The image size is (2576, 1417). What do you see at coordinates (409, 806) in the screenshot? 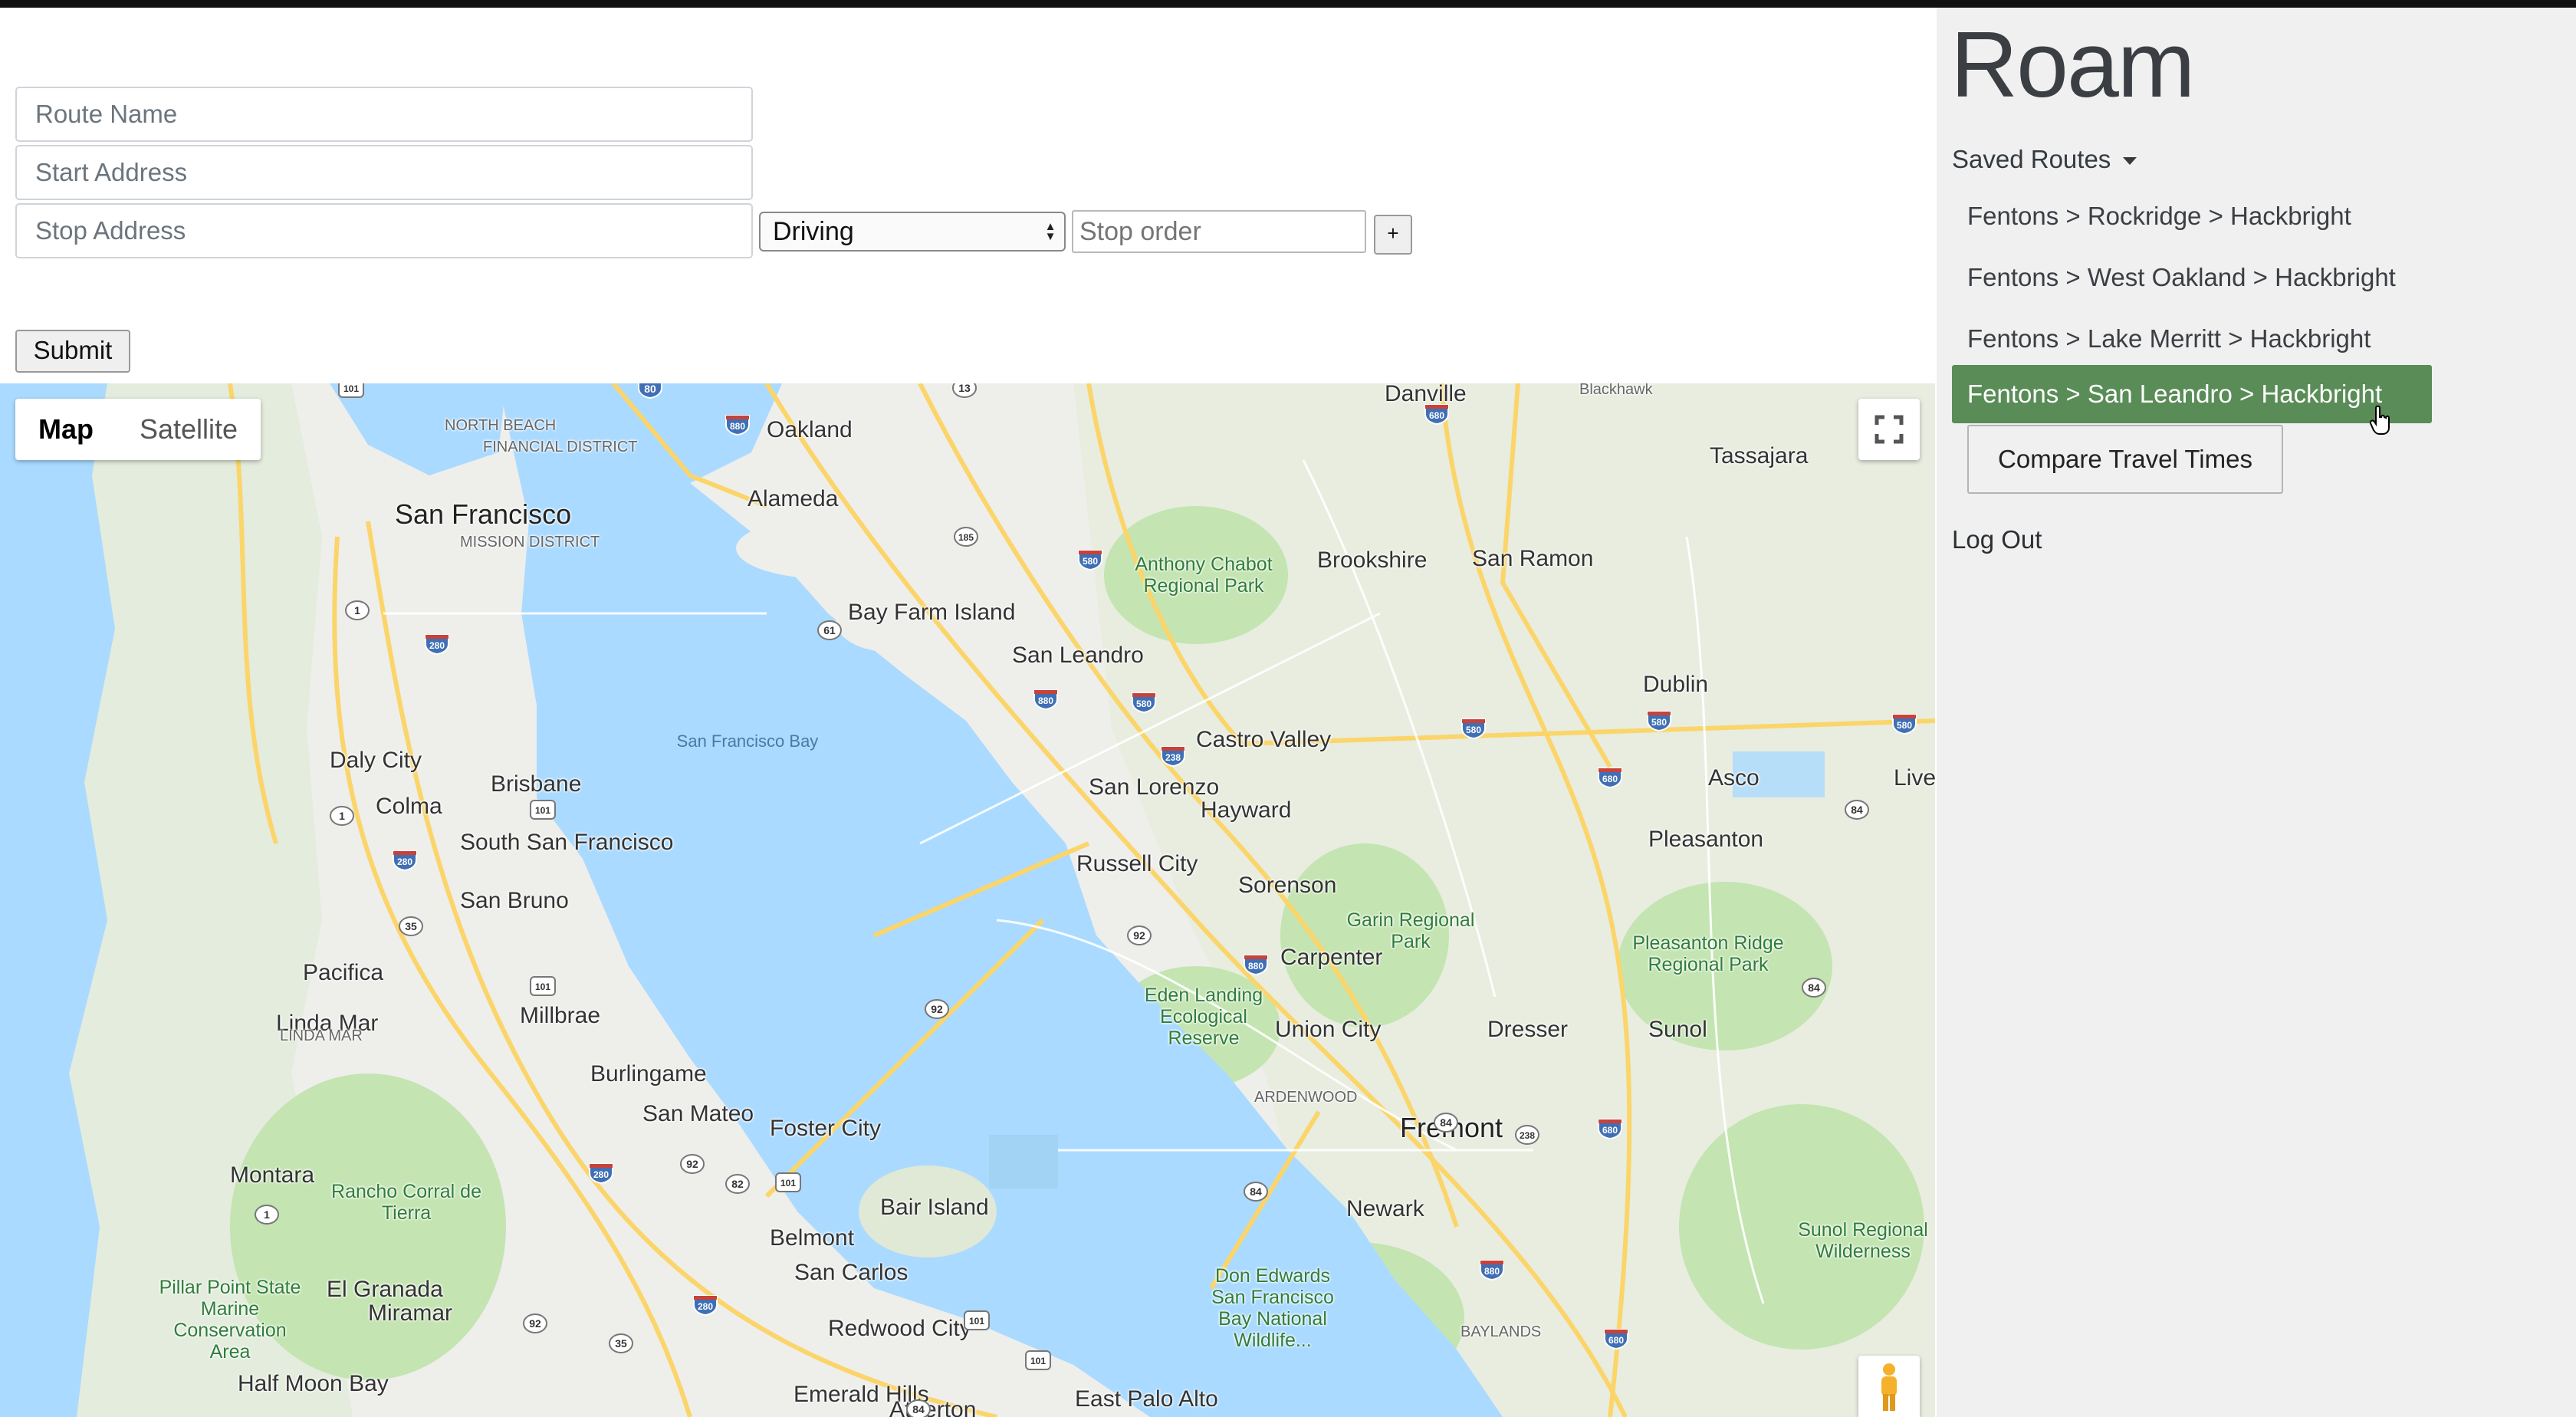
I see `map-place-label: Colma` at bounding box center [409, 806].